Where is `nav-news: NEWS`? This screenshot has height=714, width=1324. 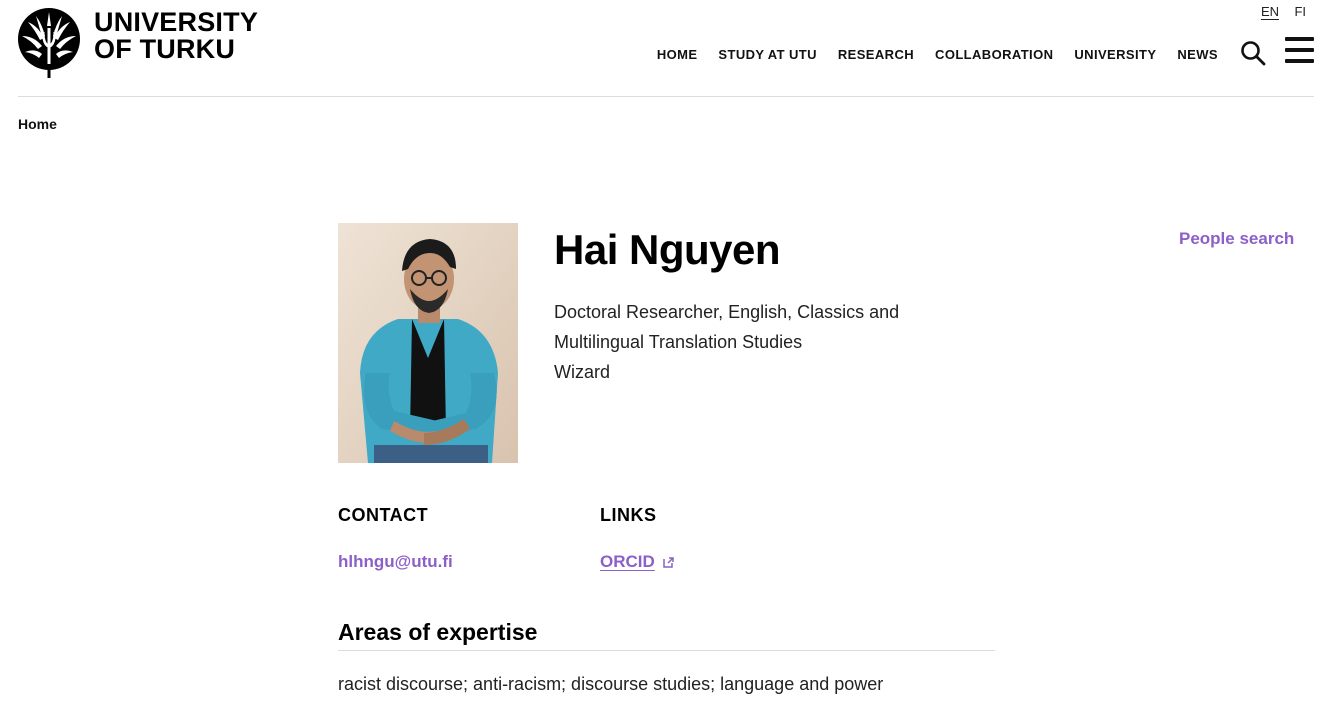 nav-news: NEWS is located at coordinates (1197, 54).